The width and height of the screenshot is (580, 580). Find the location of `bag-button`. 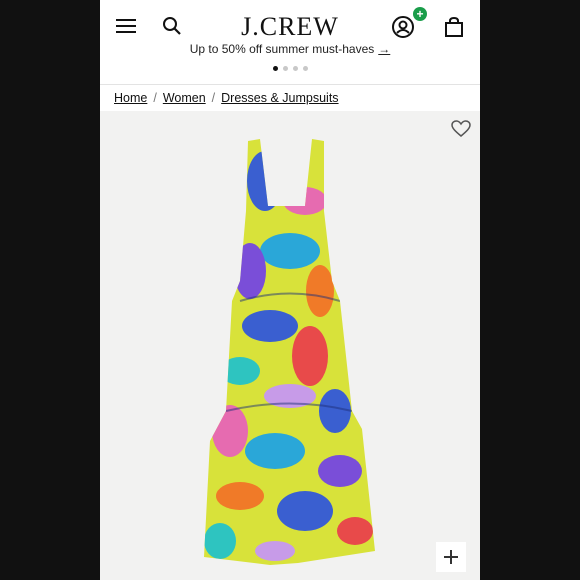

bag-button is located at coordinates (454, 27).